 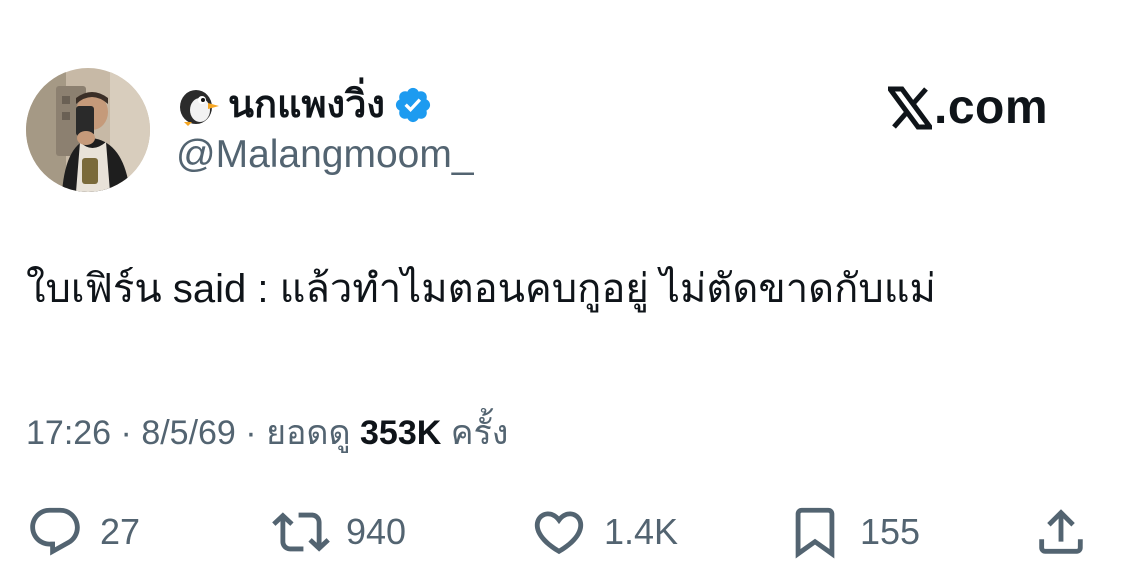 What do you see at coordinates (559, 533) in the screenshot?
I see `heart-icon` at bounding box center [559, 533].